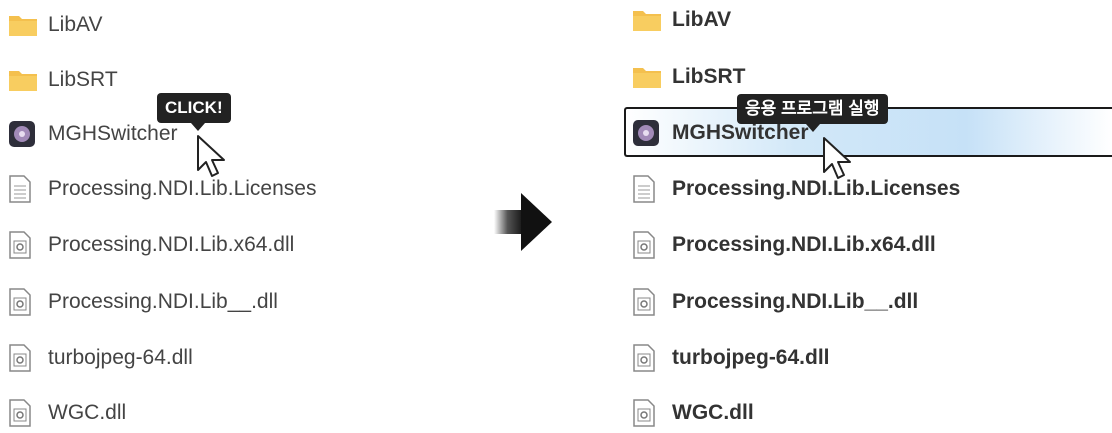 Image resolution: width=1112 pixels, height=433 pixels. I want to click on right-arrow-icon, so click(523, 222).